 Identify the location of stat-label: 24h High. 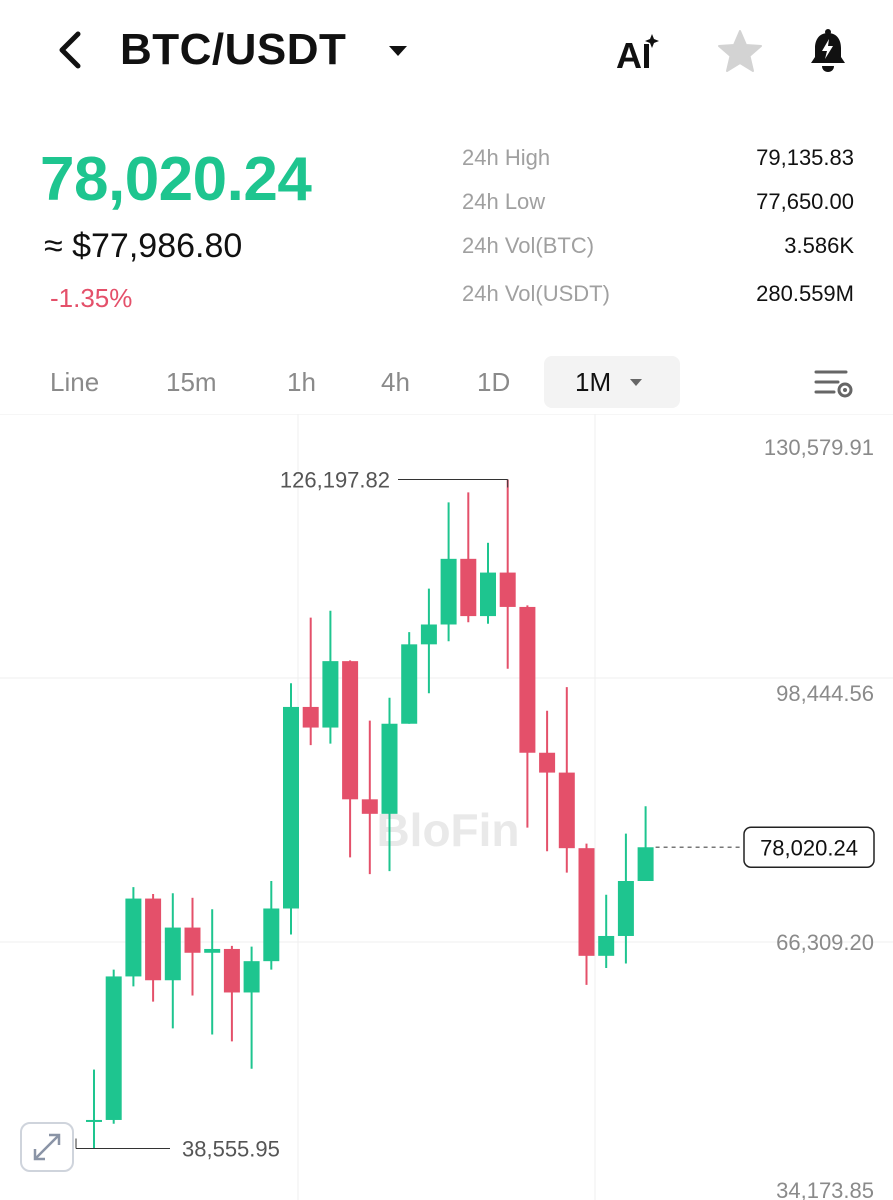
(506, 157).